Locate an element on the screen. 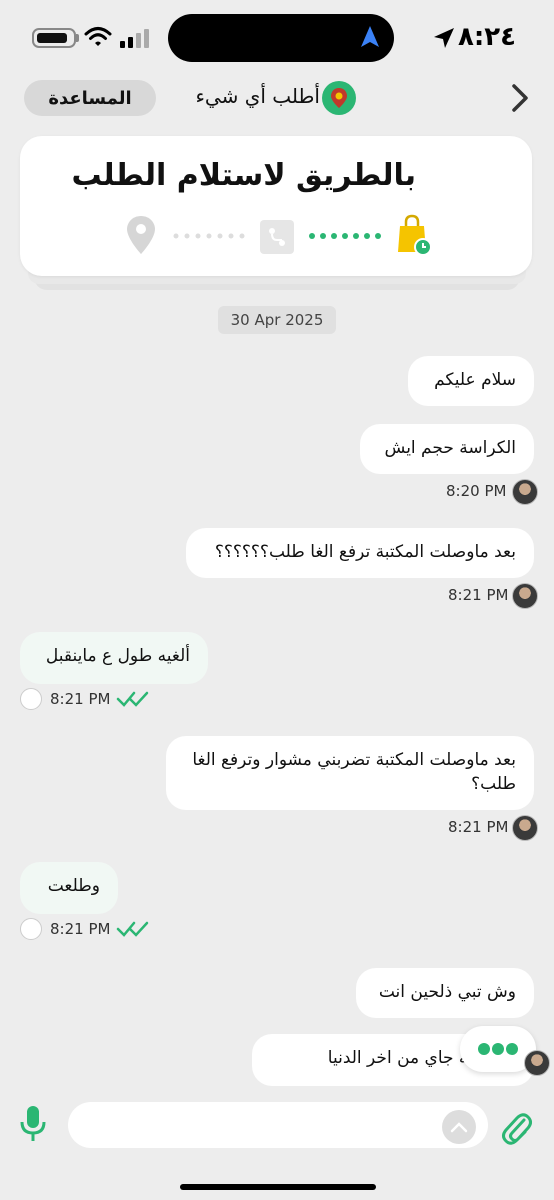 Image resolution: width=554 pixels, height=1200 pixels. message-bubble-incoming: سلام عليكم is located at coordinates (471, 381).